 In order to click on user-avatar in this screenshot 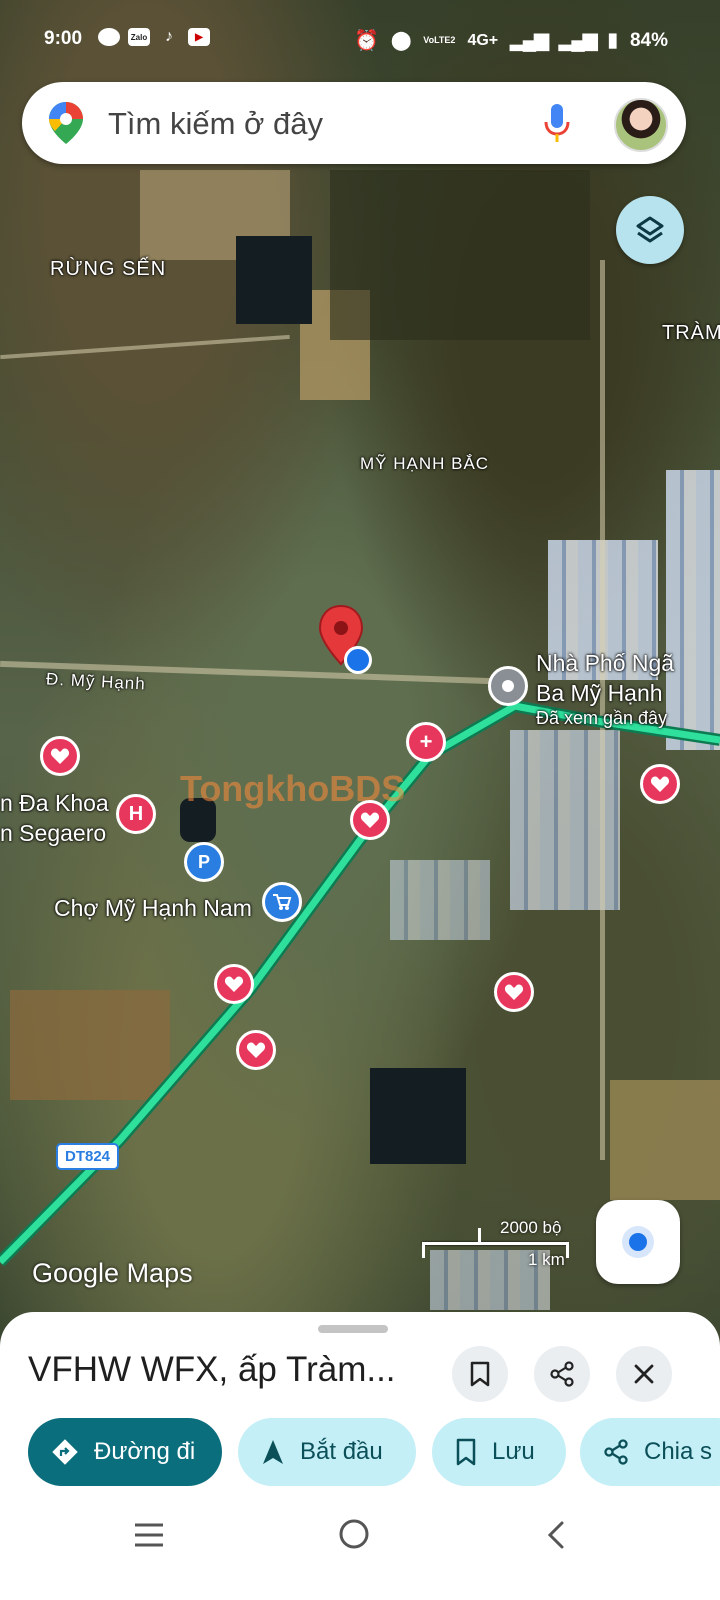, I will do `click(641, 125)`.